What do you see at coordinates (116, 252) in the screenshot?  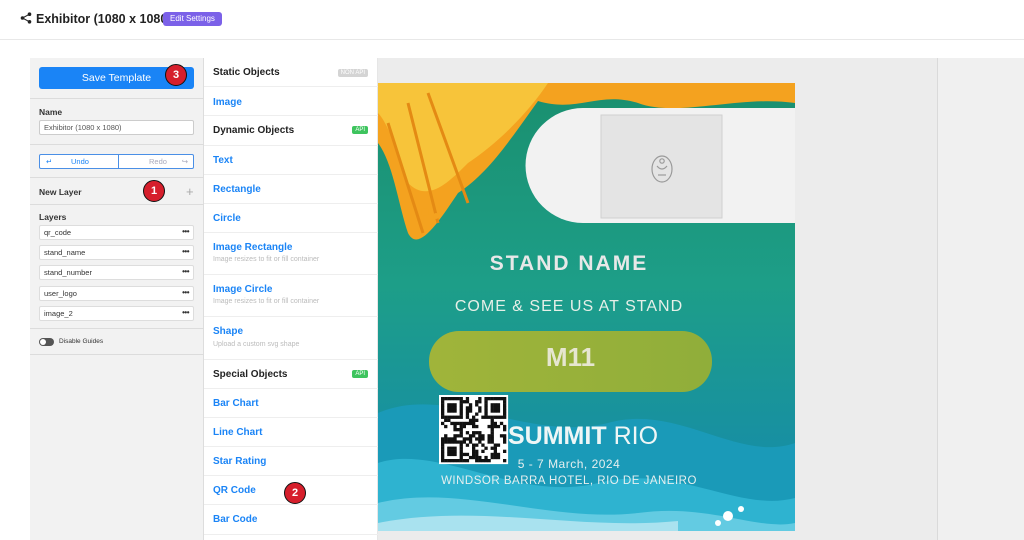 I see `layer-item: stand_name •••` at bounding box center [116, 252].